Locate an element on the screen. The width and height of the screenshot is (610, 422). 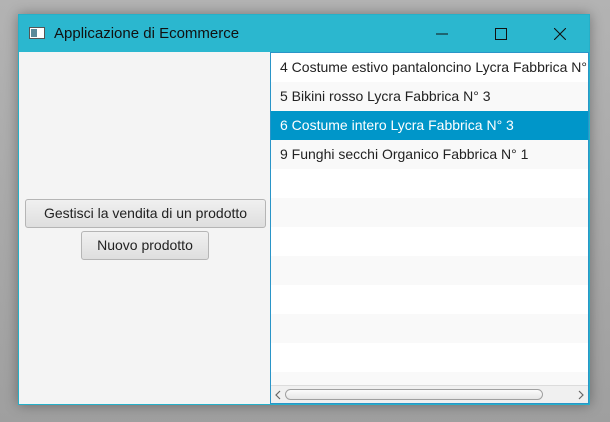
app-window-icon is located at coordinates (37, 33).